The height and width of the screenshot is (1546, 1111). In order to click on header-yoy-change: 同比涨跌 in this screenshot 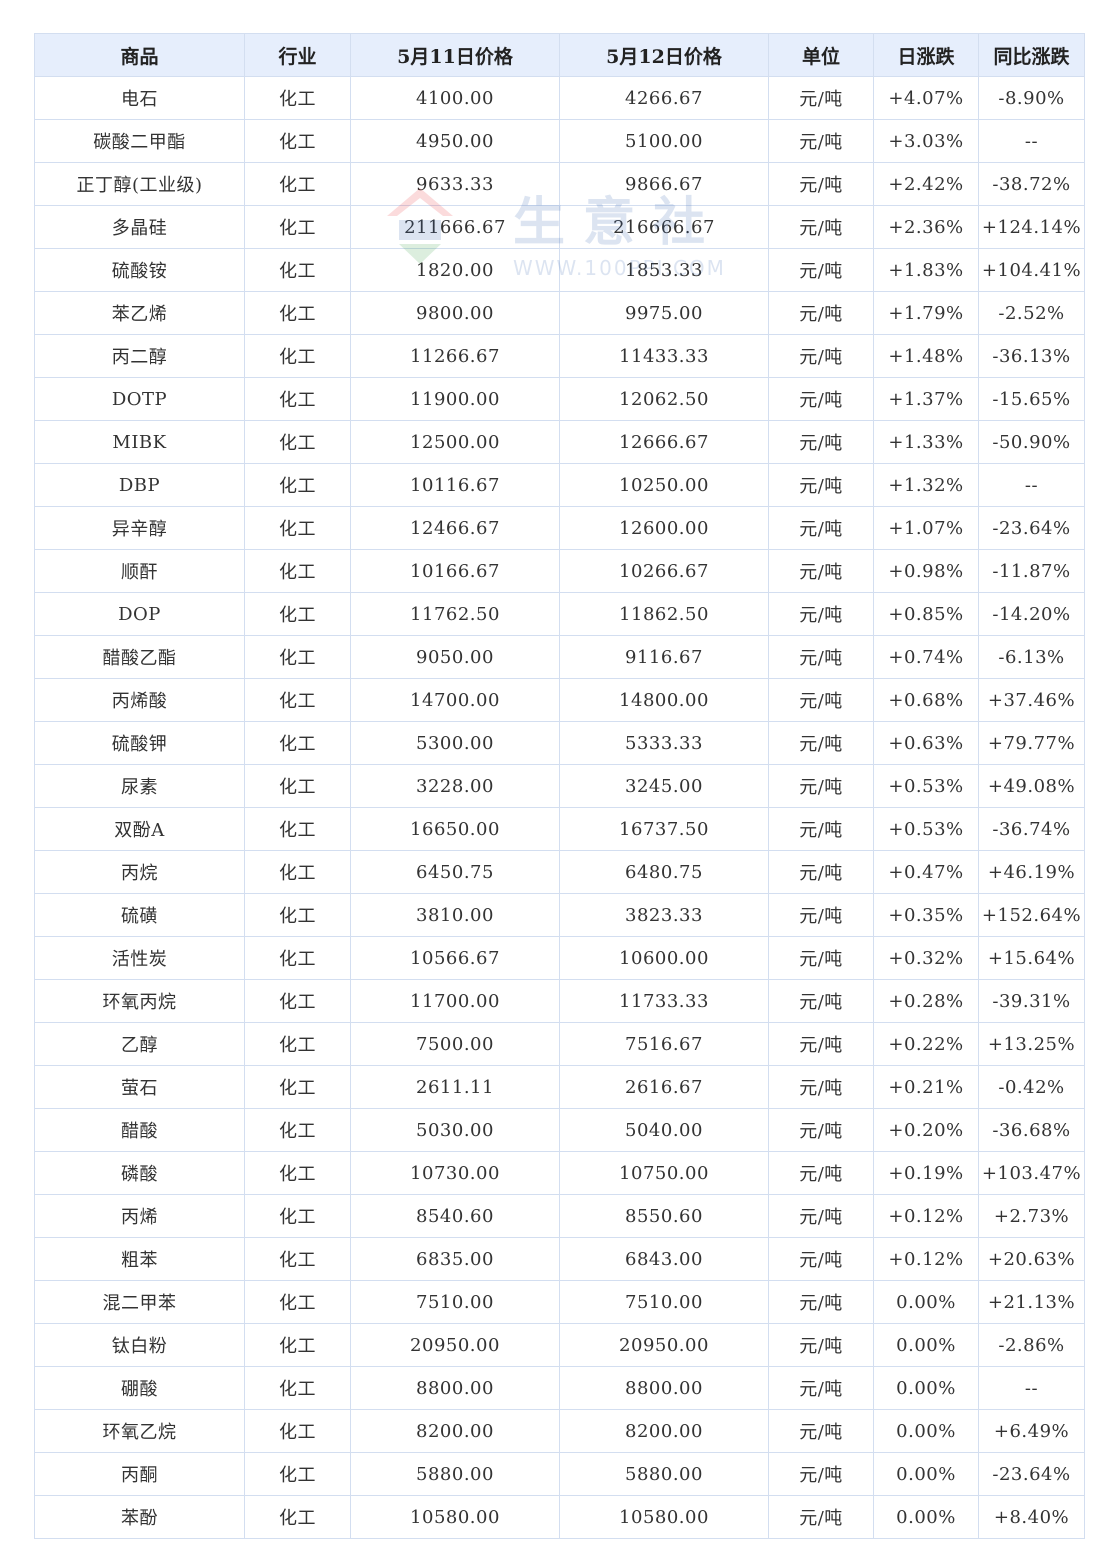, I will do `click(1031, 55)`.